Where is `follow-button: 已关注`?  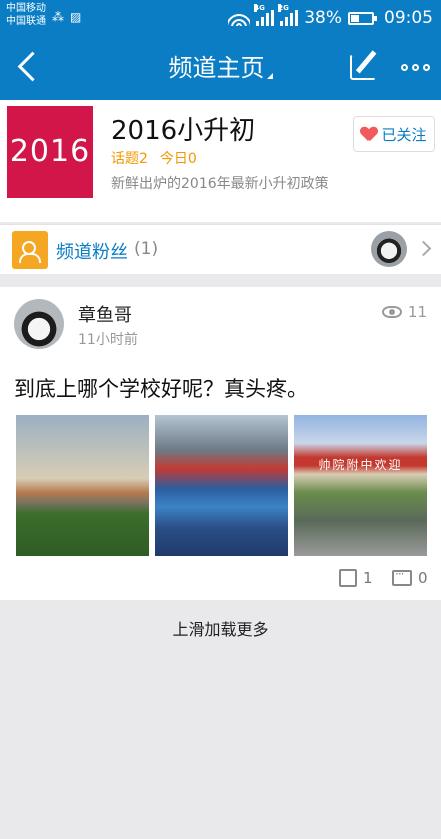
follow-button: 已关注 is located at coordinates (394, 134).